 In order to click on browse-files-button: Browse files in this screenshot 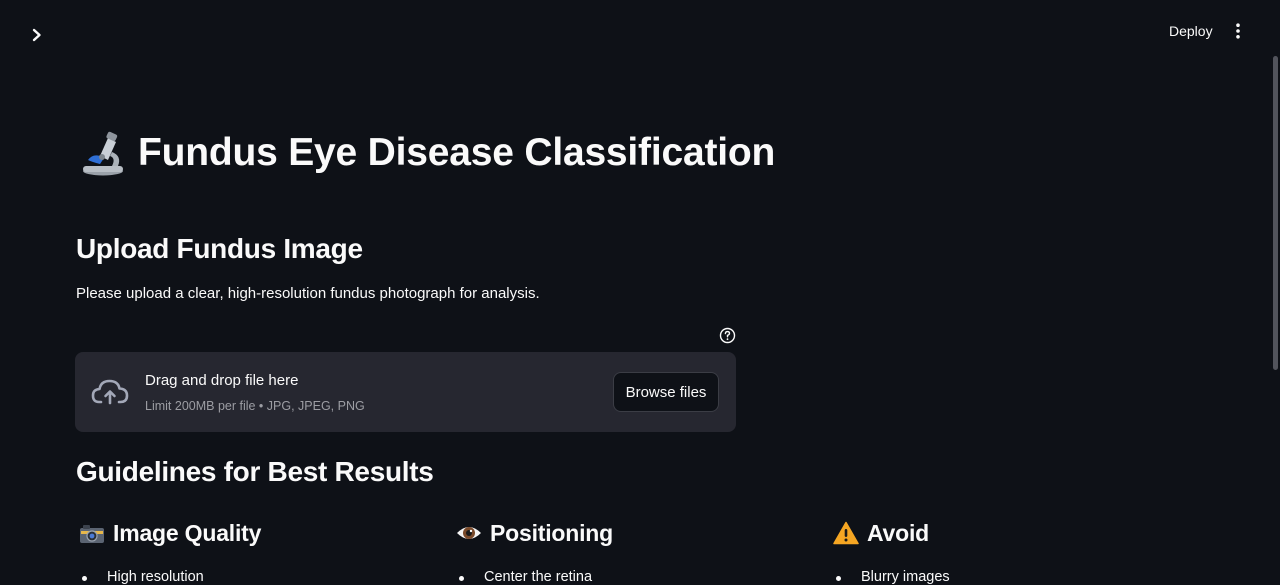, I will do `click(666, 392)`.